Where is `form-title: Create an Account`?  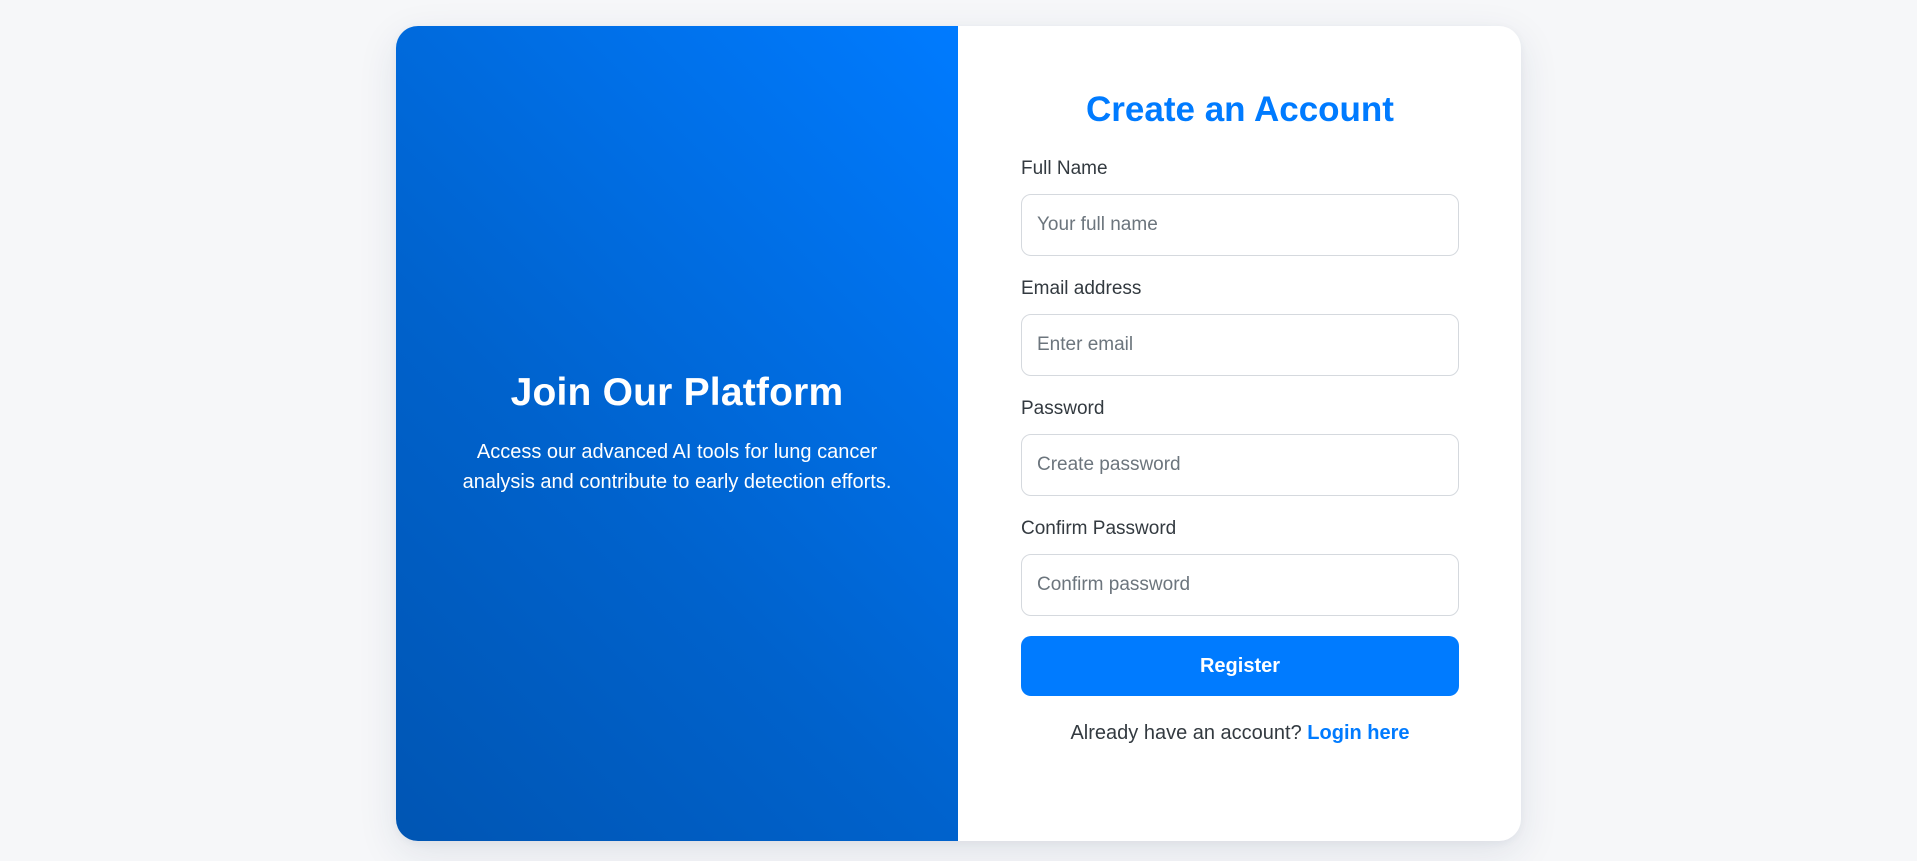 form-title: Create an Account is located at coordinates (1240, 109).